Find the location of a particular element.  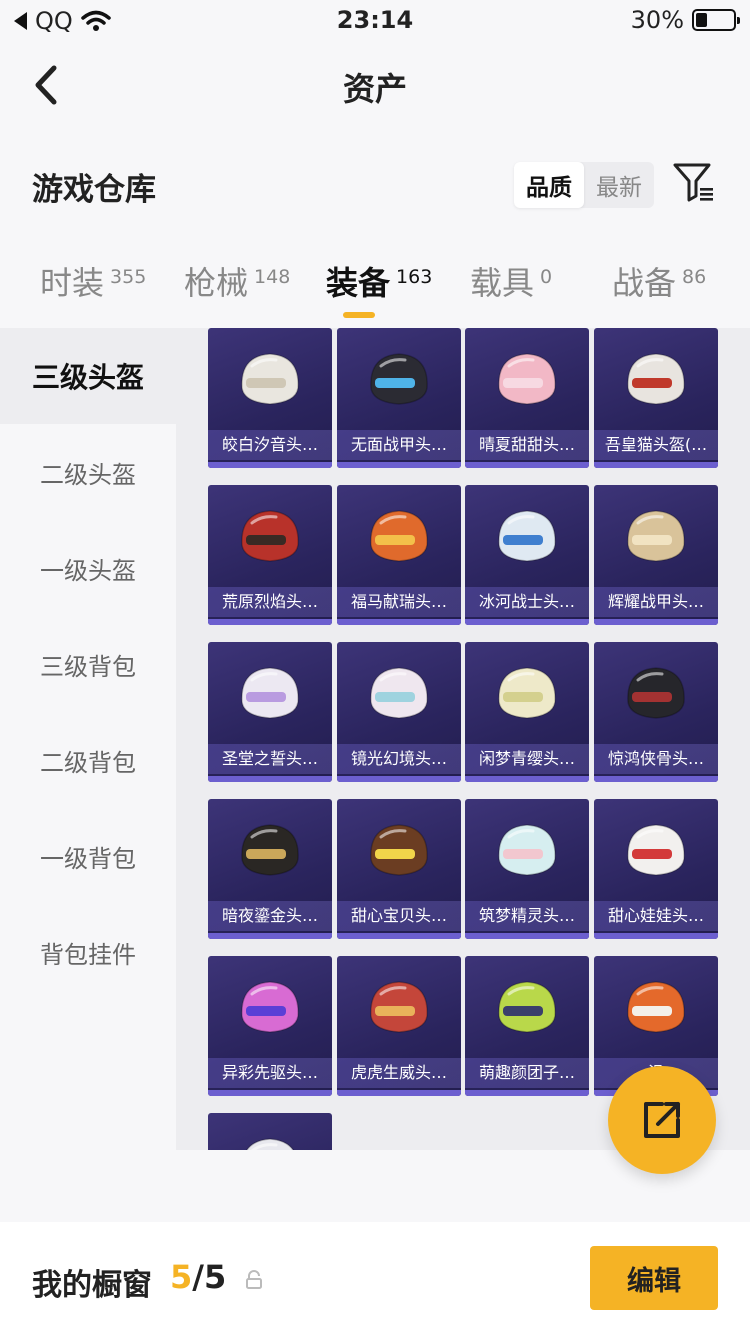

tab-count: 163 is located at coordinates (414, 277).